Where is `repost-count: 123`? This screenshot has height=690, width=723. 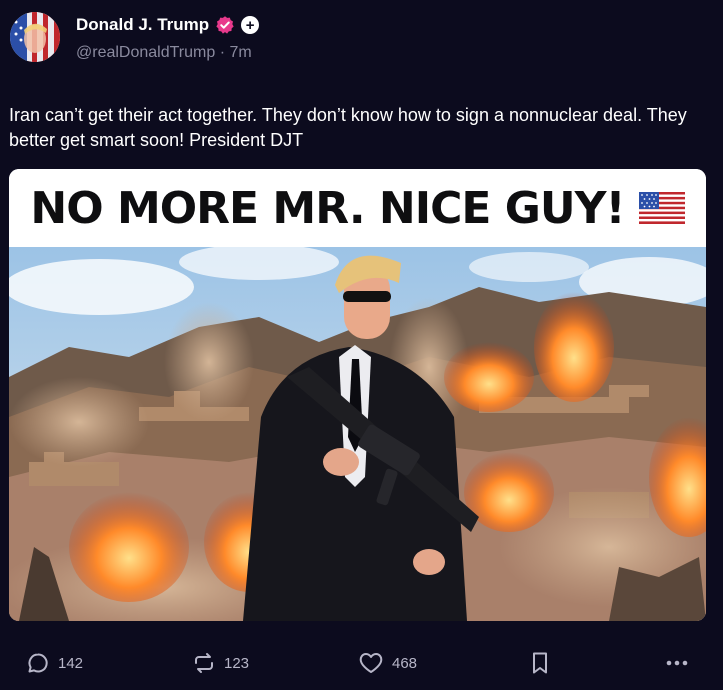 repost-count: 123 is located at coordinates (237, 663).